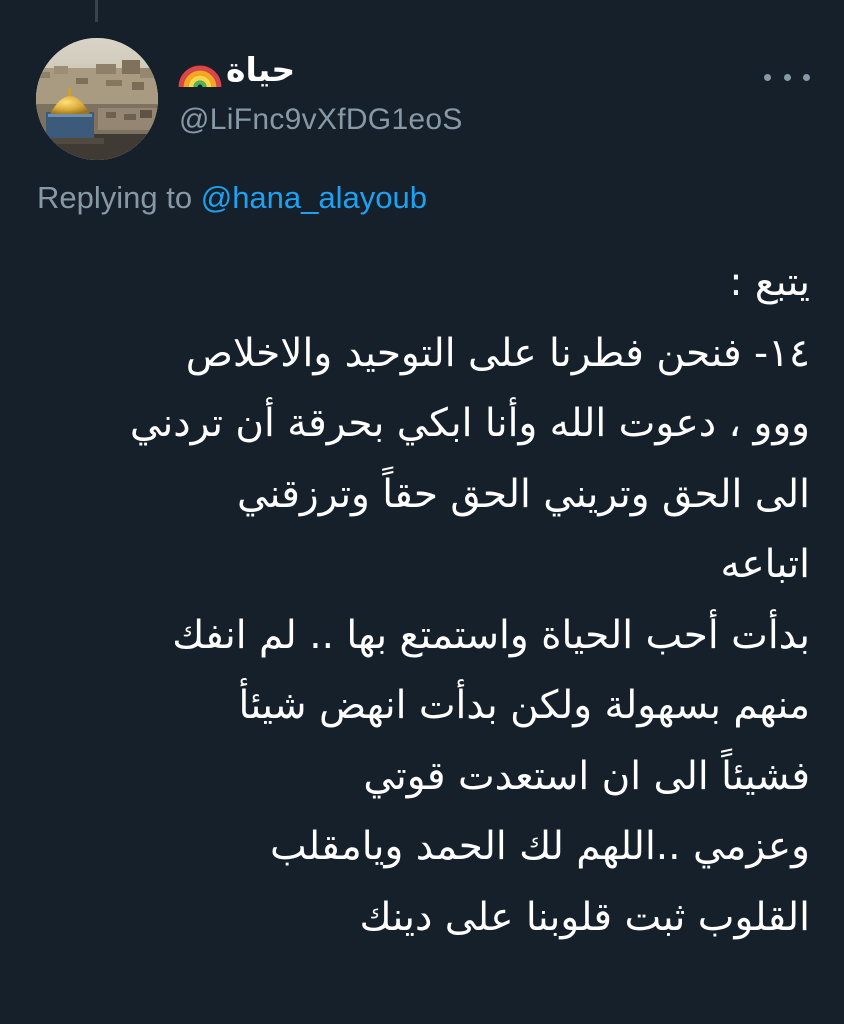 The height and width of the screenshot is (1024, 844). Describe the element at coordinates (539, 846) in the screenshot. I see `tweet-text-line: وعزمي ..اللهم لك الحمد ويامقلب` at that location.